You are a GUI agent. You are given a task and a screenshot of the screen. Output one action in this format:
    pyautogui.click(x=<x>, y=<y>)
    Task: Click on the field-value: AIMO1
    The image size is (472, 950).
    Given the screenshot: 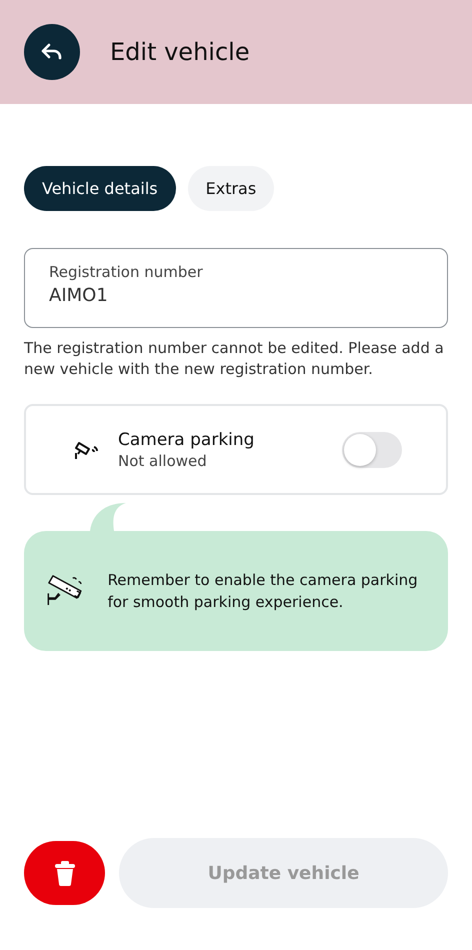 What is the action you would take?
    pyautogui.click(x=79, y=295)
    